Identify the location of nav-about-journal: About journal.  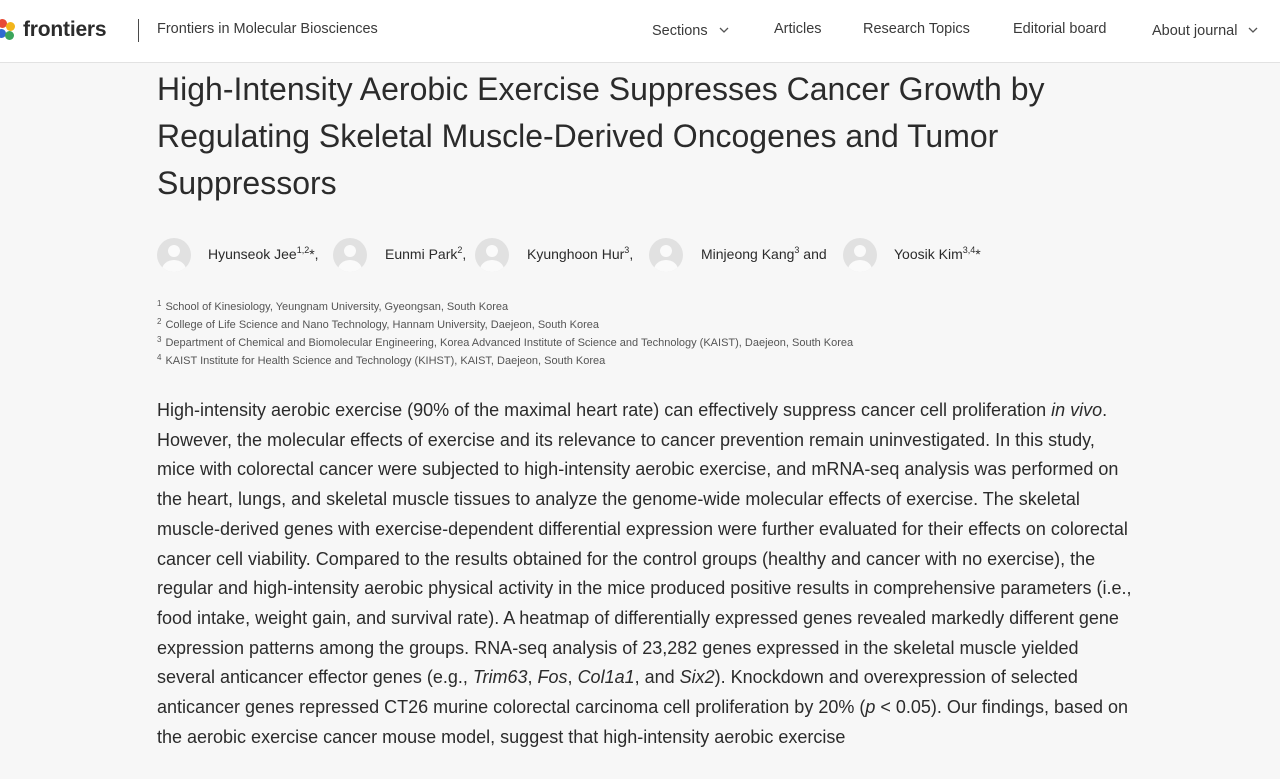
(1205, 30).